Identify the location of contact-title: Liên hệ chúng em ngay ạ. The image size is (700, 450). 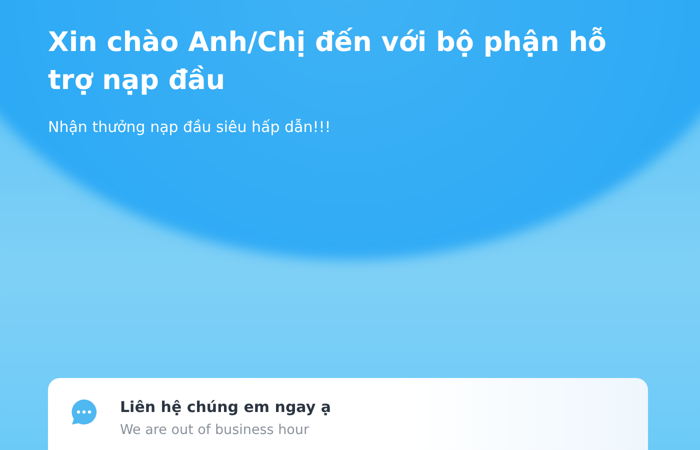
(225, 407).